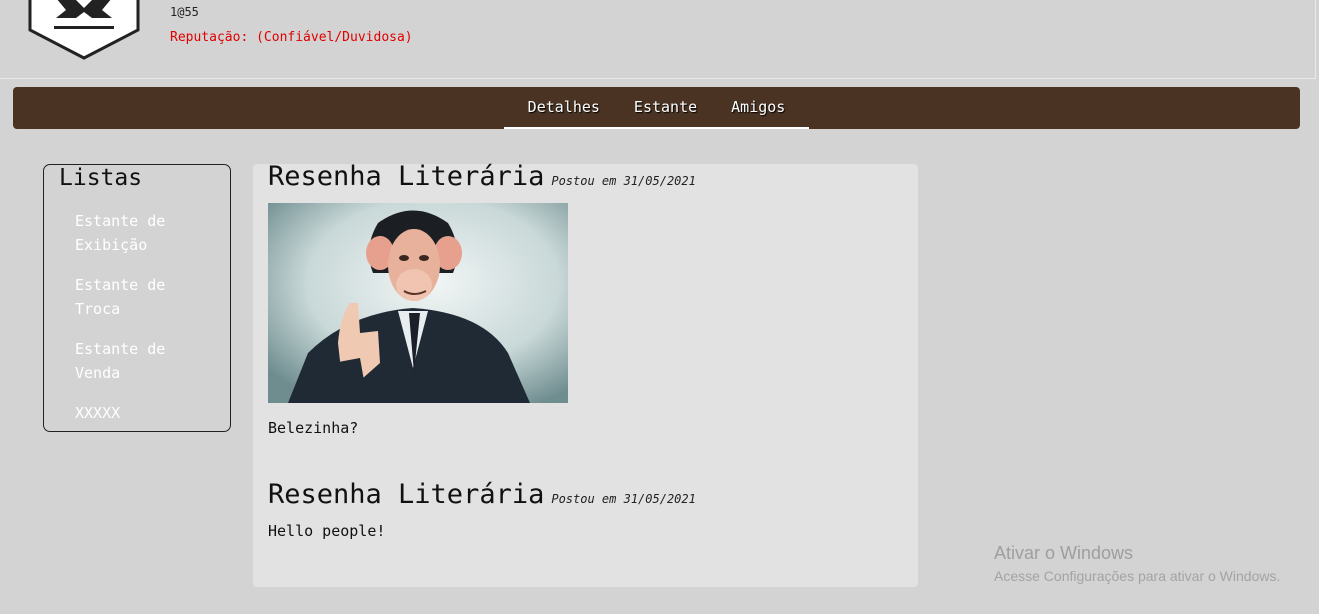 This screenshot has width=1319, height=614. What do you see at coordinates (140, 233) in the screenshot?
I see `sidebar-item-exibicao: Estante de Exibição` at bounding box center [140, 233].